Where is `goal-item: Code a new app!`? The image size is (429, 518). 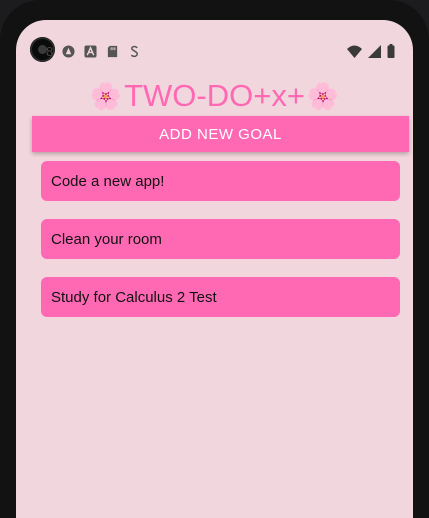
goal-item: Code a new app! is located at coordinates (220, 181).